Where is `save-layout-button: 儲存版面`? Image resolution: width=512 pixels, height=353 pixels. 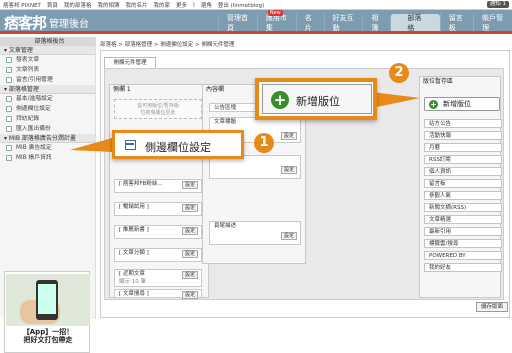 save-layout-button: 儲存版面 is located at coordinates (492, 307).